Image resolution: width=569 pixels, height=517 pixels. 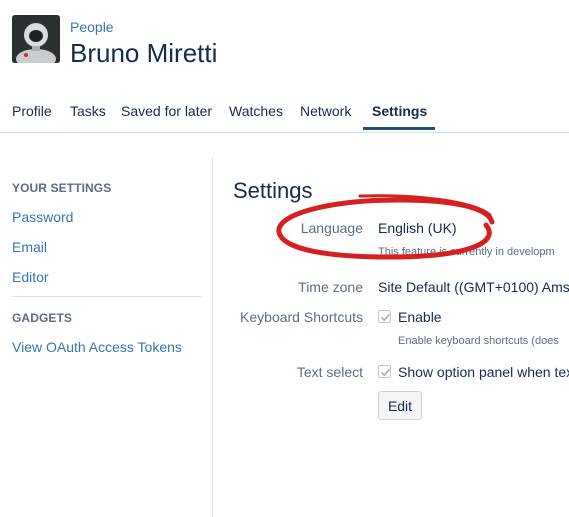 I want to click on sidebar-item-password: Password, so click(x=42, y=217).